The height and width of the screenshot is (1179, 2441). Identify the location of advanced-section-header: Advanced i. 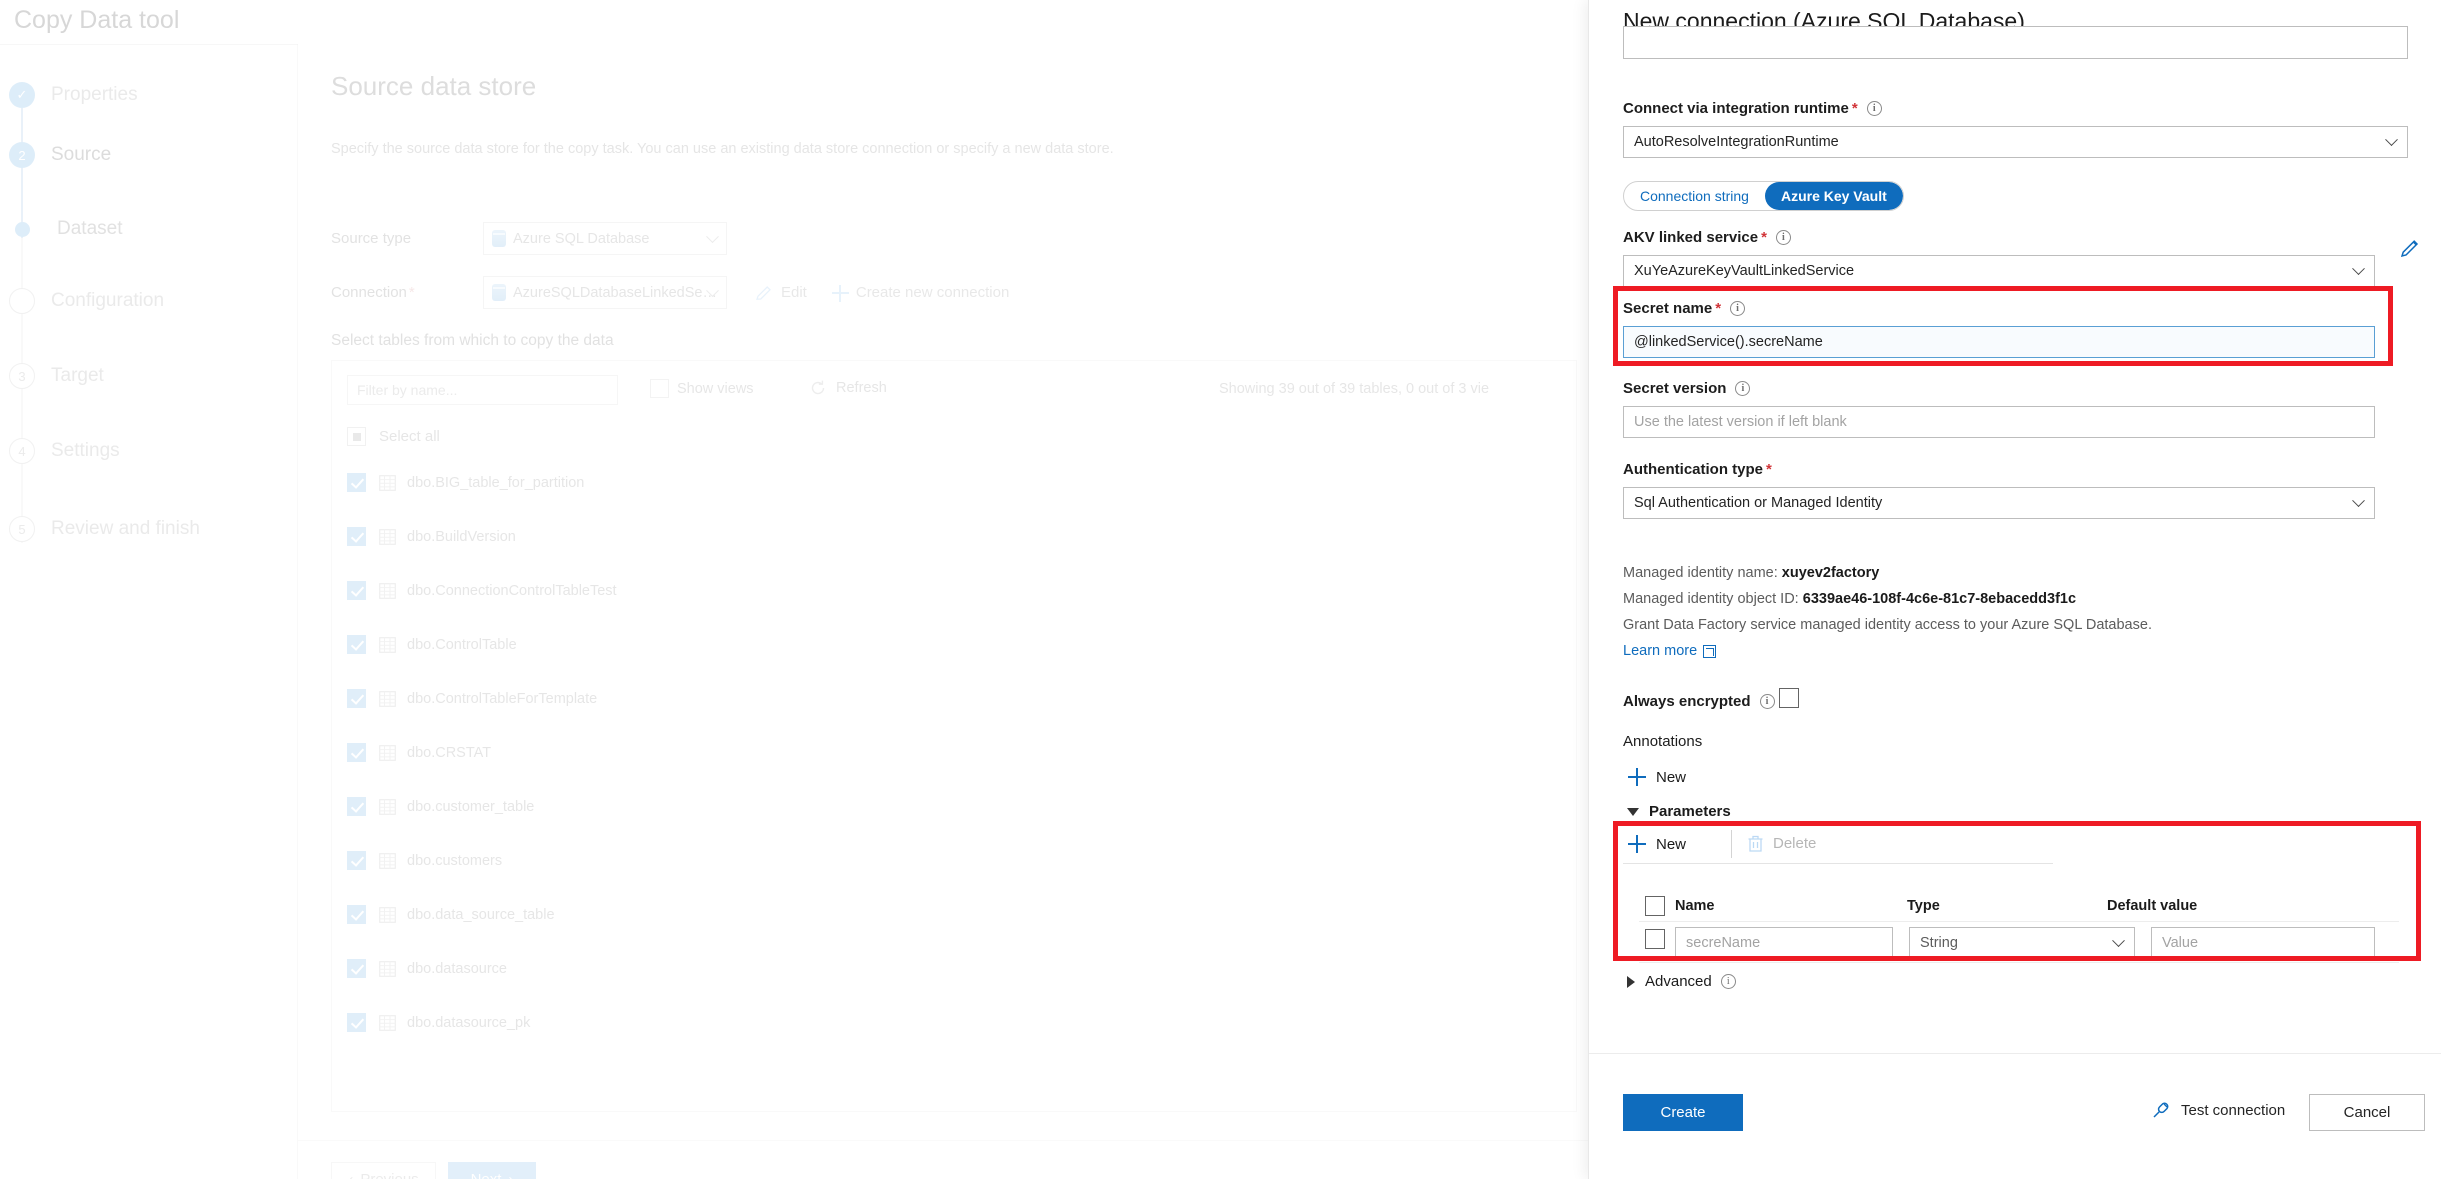
(1681, 981).